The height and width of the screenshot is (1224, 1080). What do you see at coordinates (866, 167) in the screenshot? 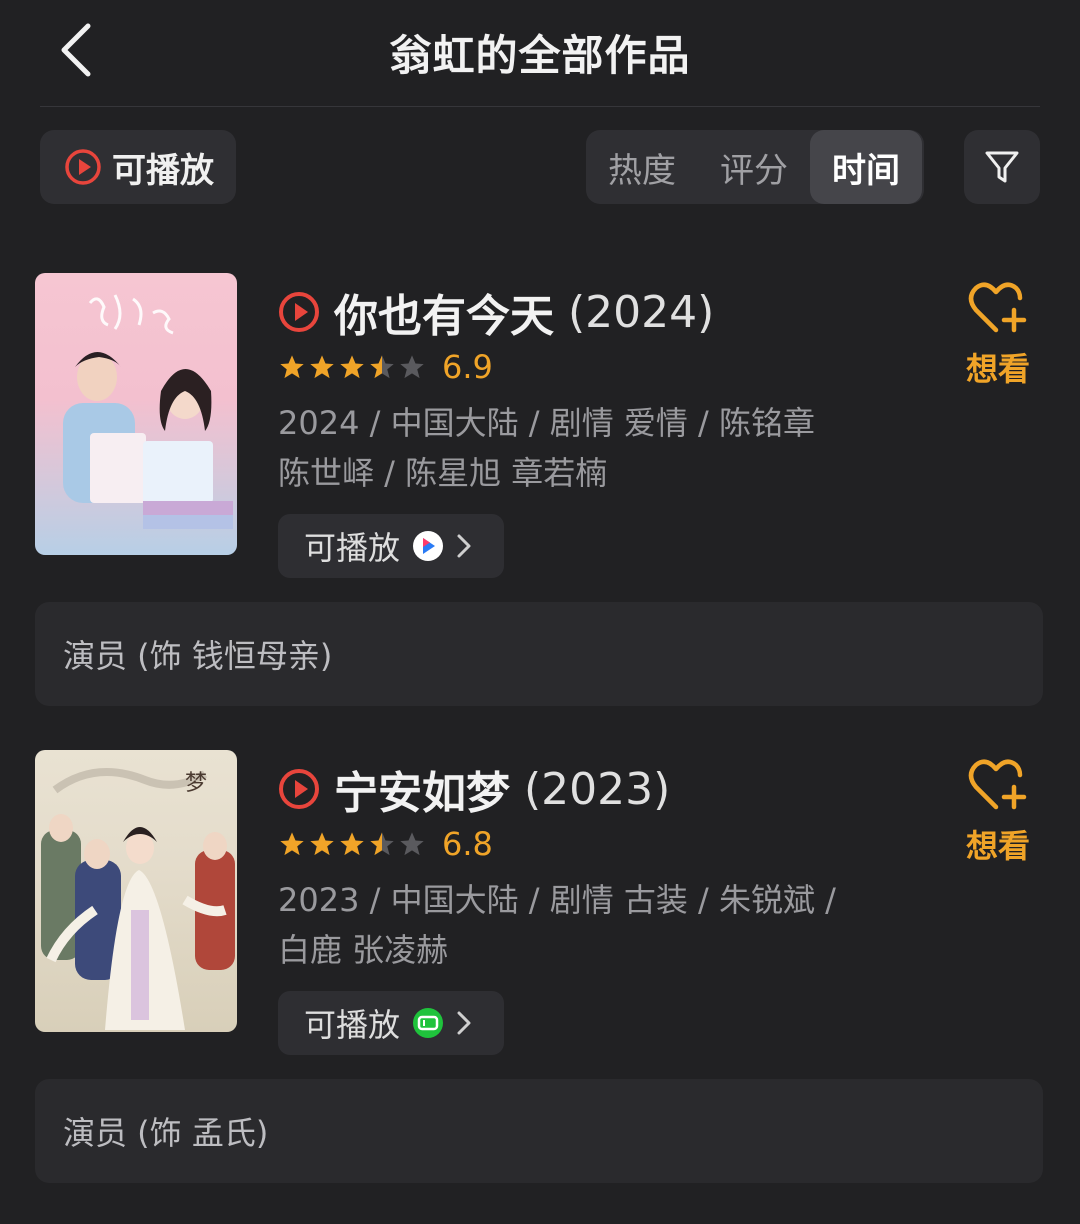
I see `sort-tab-time: 时间` at bounding box center [866, 167].